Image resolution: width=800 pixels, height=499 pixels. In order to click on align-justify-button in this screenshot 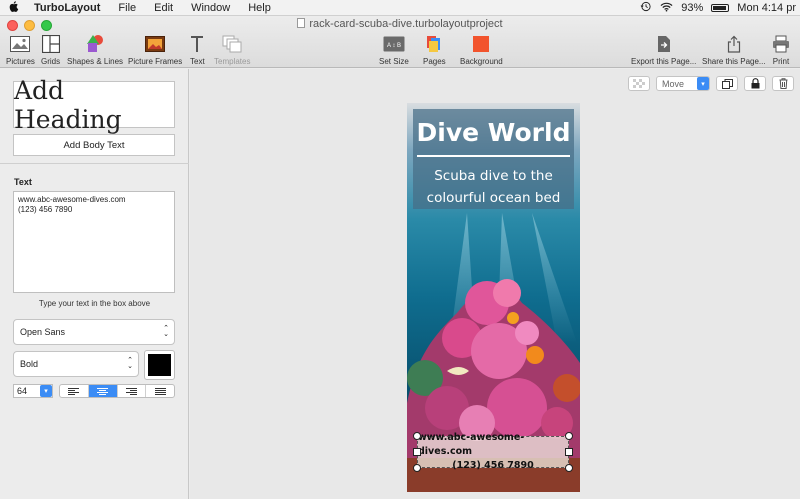, I will do `click(160, 391)`.